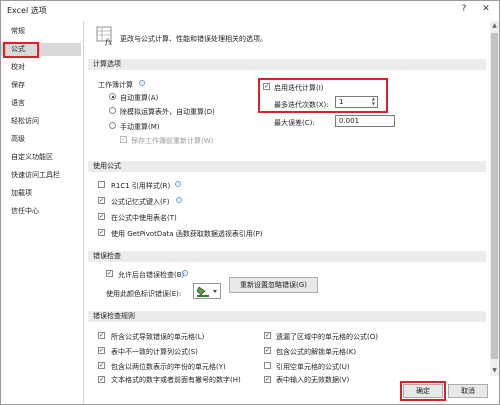 The image size is (500, 405). I want to click on table-names-label: 在公式中使用表名(T), so click(144, 218).